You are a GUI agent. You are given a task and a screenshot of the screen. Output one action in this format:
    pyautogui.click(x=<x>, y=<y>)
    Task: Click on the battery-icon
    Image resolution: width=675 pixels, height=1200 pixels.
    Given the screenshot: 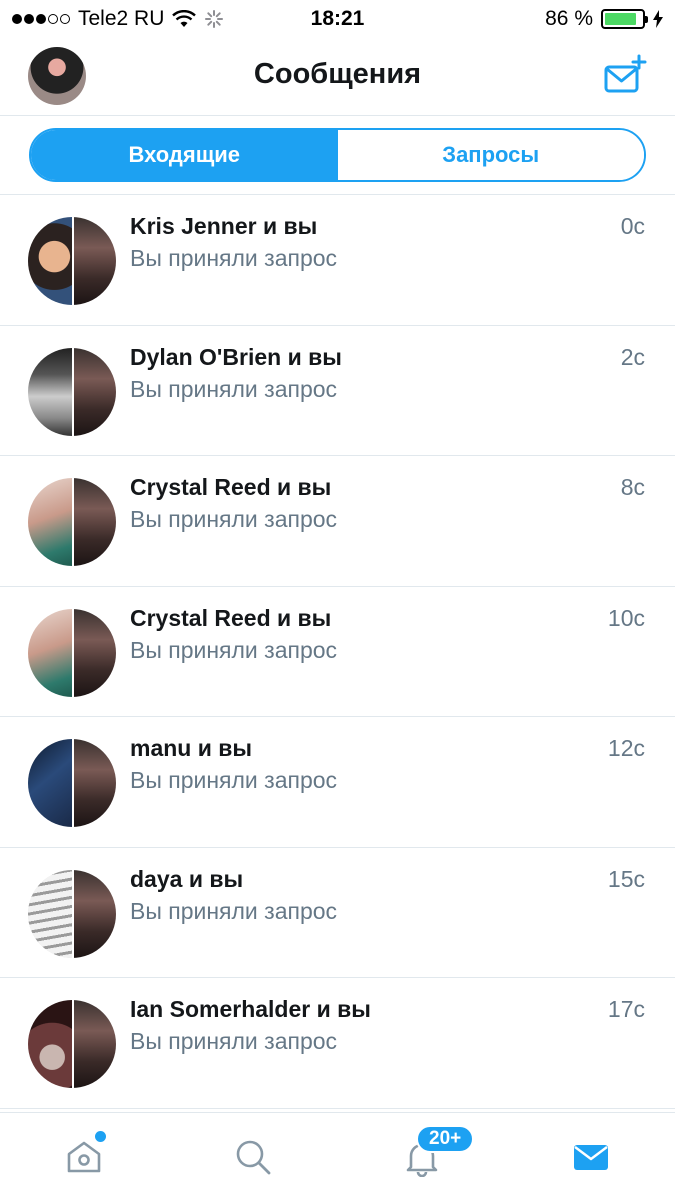 What is the action you would take?
    pyautogui.click(x=624, y=19)
    